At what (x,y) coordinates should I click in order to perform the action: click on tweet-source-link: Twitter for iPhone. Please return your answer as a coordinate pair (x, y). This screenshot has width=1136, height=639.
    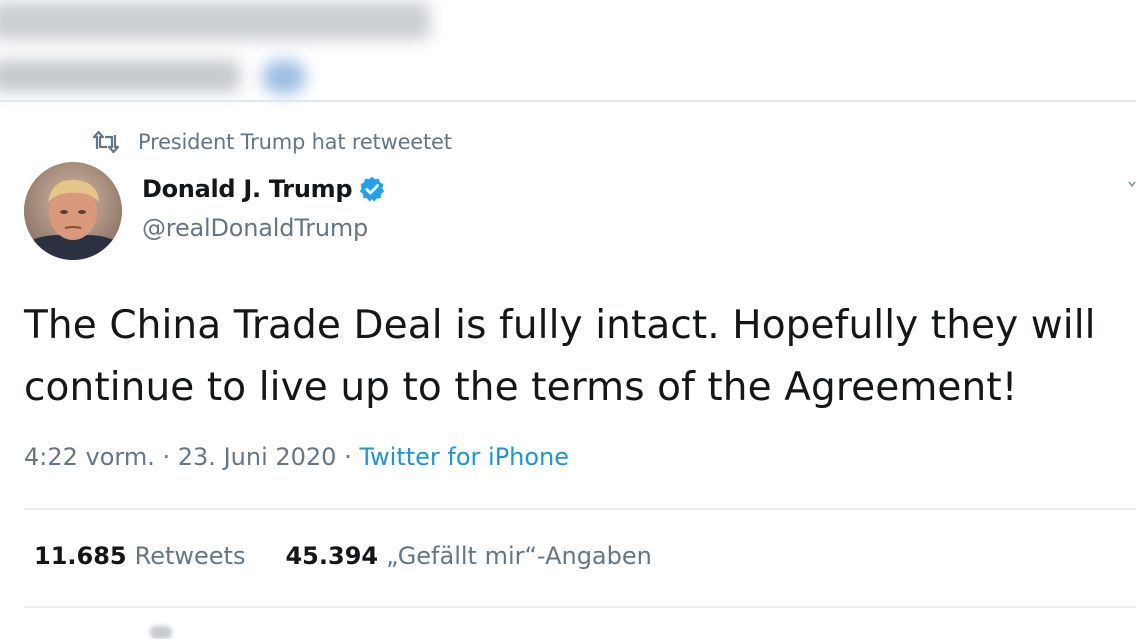
    Looking at the image, I should click on (464, 457).